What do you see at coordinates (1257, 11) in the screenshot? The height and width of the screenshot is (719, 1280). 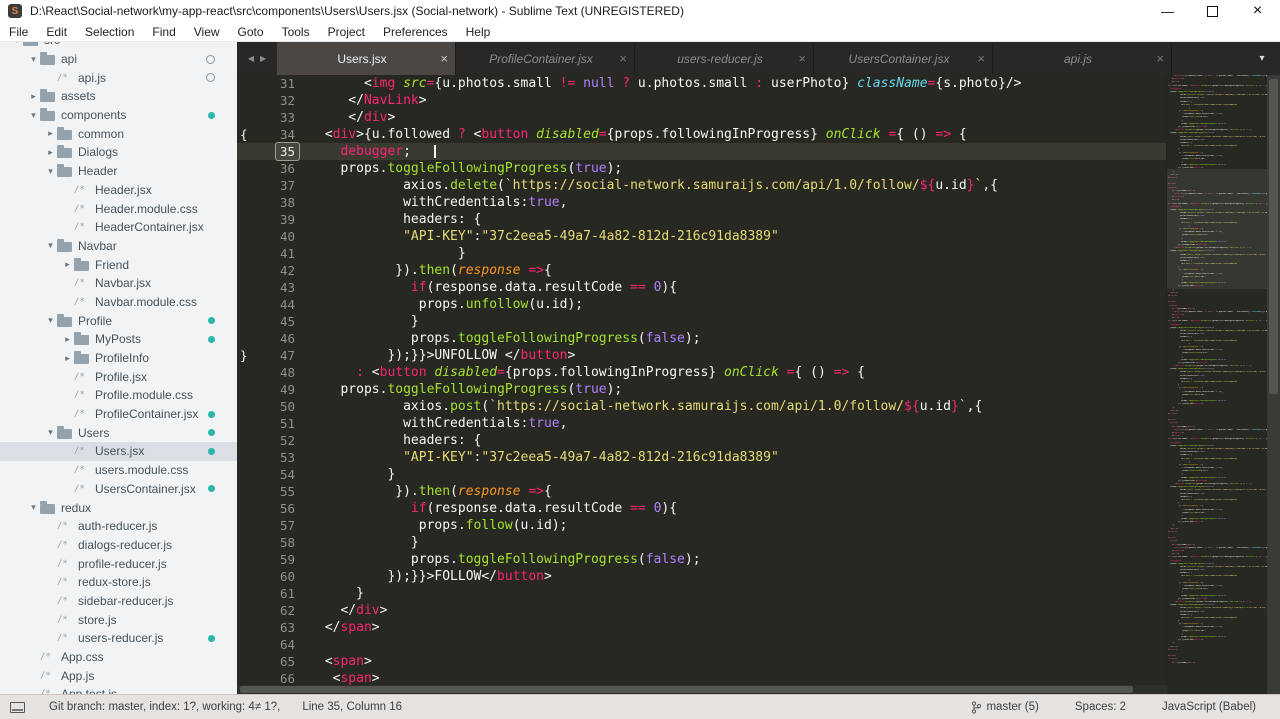 I see `close-button: ×` at bounding box center [1257, 11].